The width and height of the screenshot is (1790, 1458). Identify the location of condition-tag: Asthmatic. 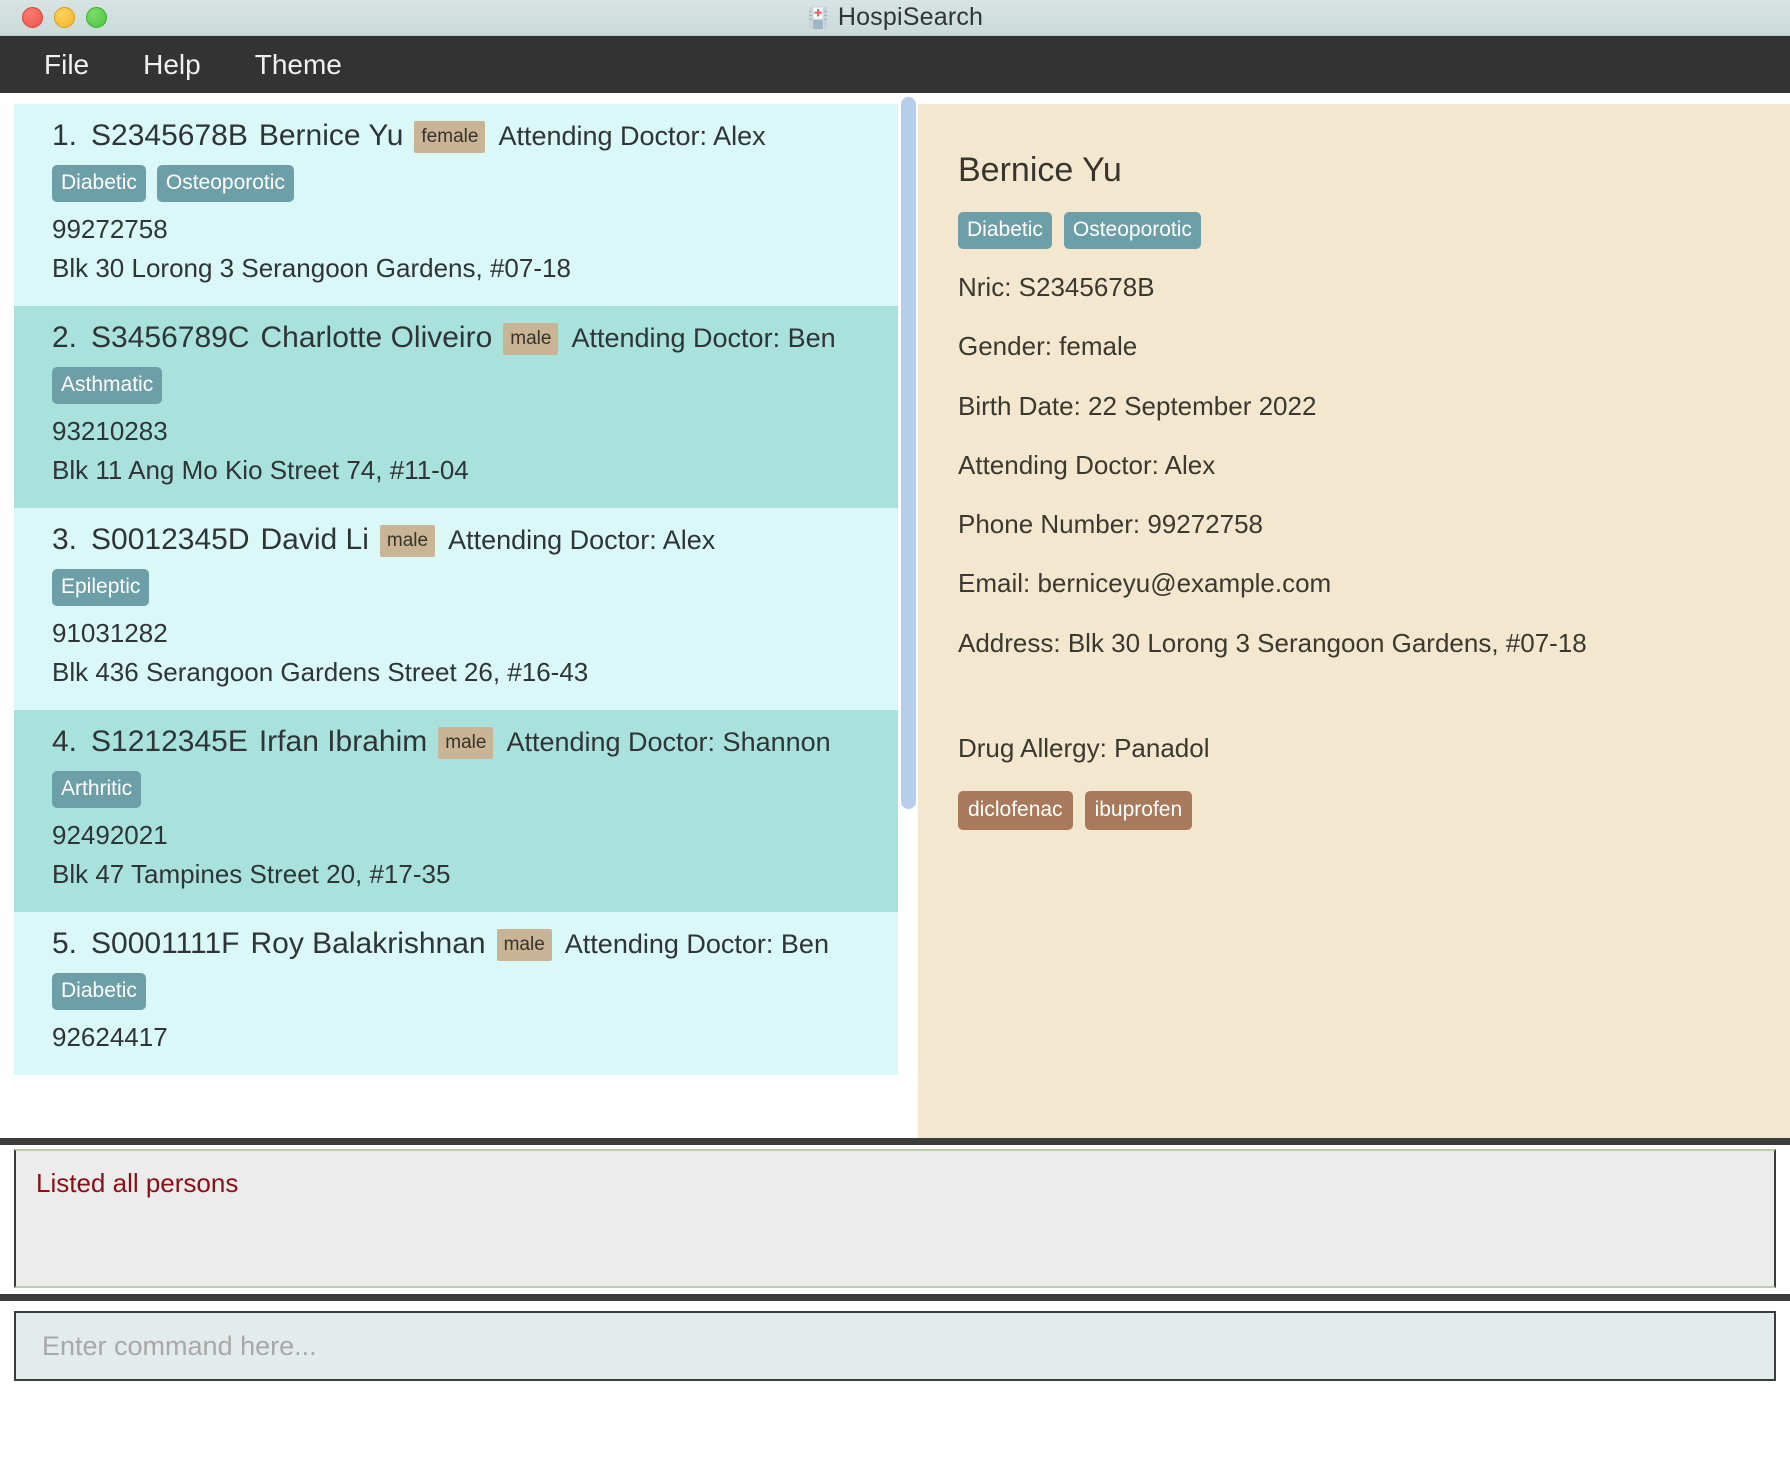
(107, 385).